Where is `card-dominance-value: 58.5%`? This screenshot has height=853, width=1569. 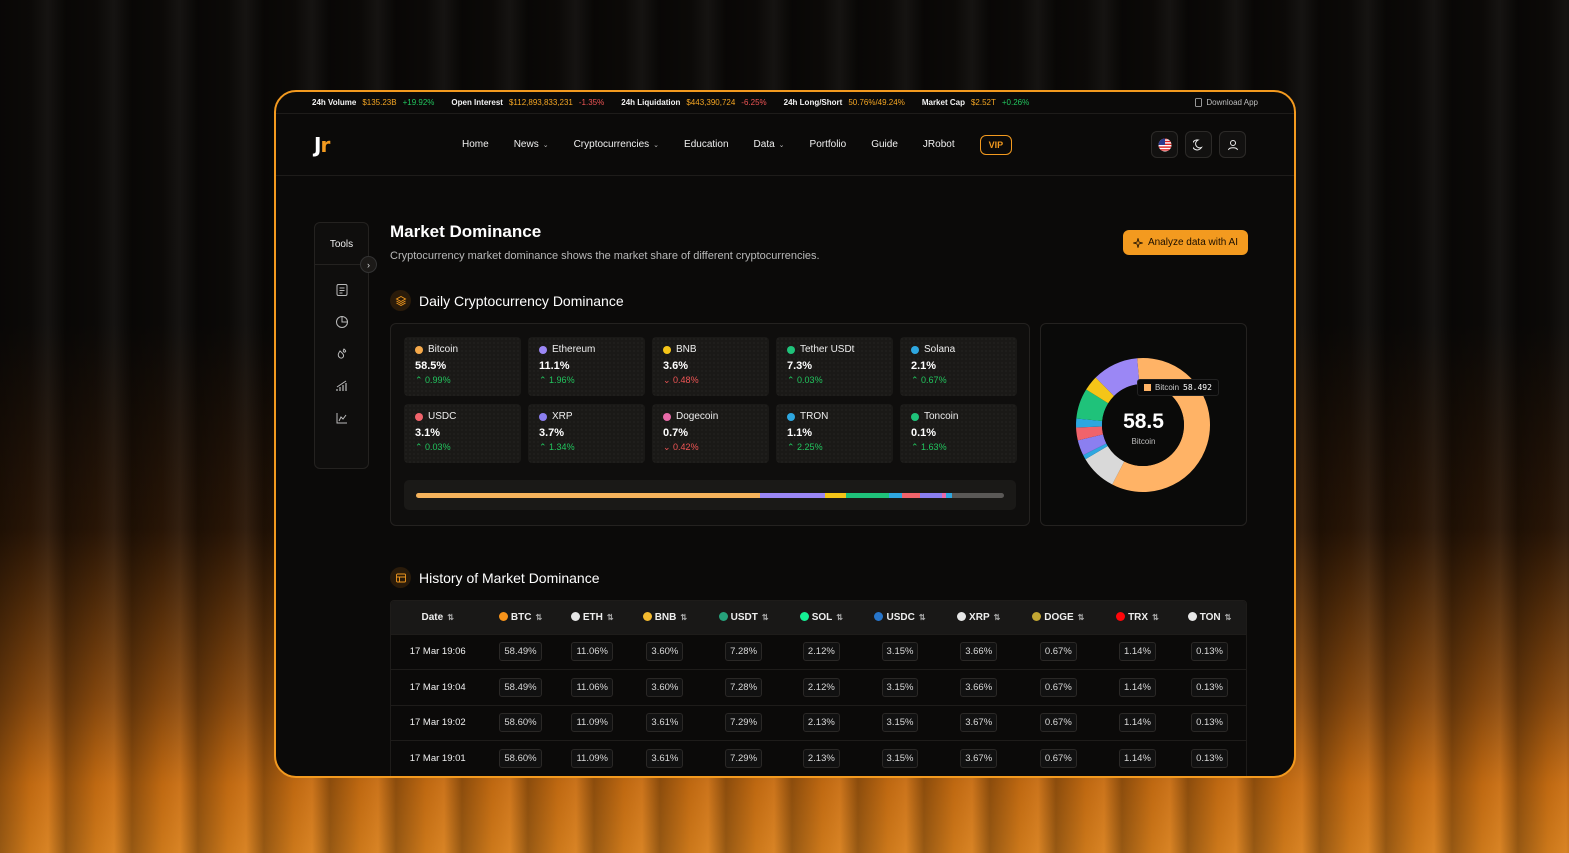
card-dominance-value: 58.5% is located at coordinates (431, 366).